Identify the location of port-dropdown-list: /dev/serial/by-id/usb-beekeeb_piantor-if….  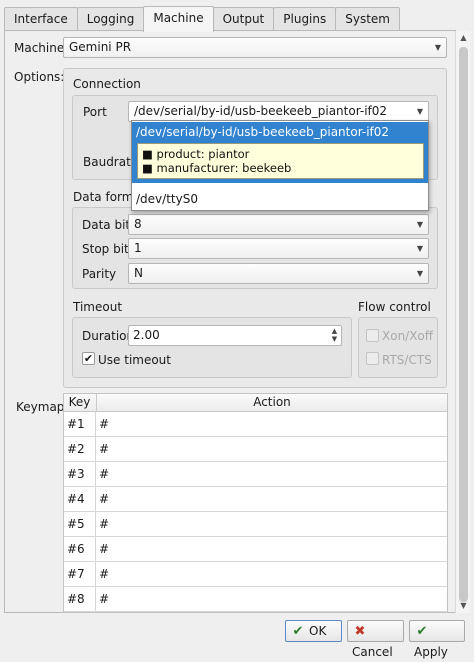
(280, 165).